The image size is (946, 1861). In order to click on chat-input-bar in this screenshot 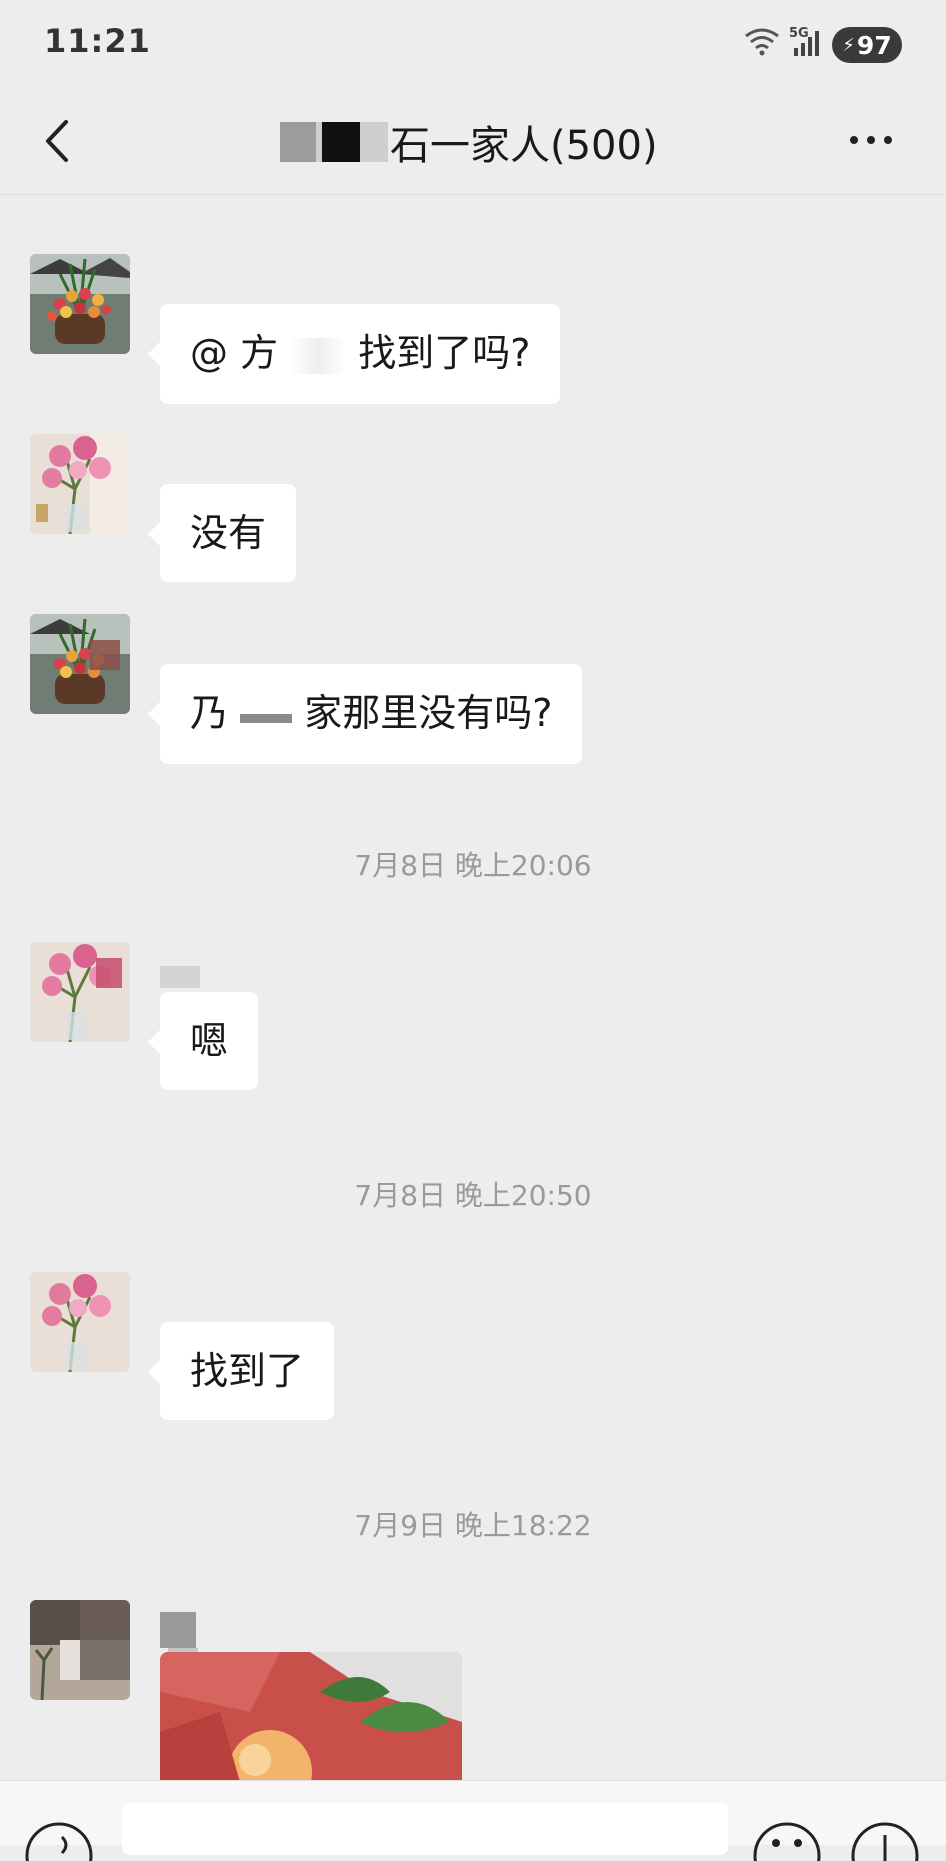, I will do `click(473, 1820)`.